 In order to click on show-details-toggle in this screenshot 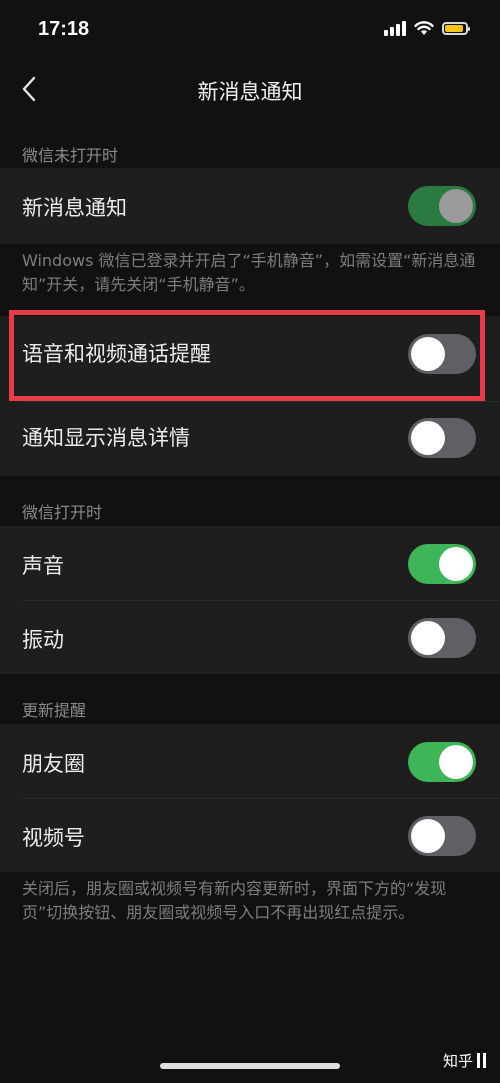, I will do `click(442, 438)`.